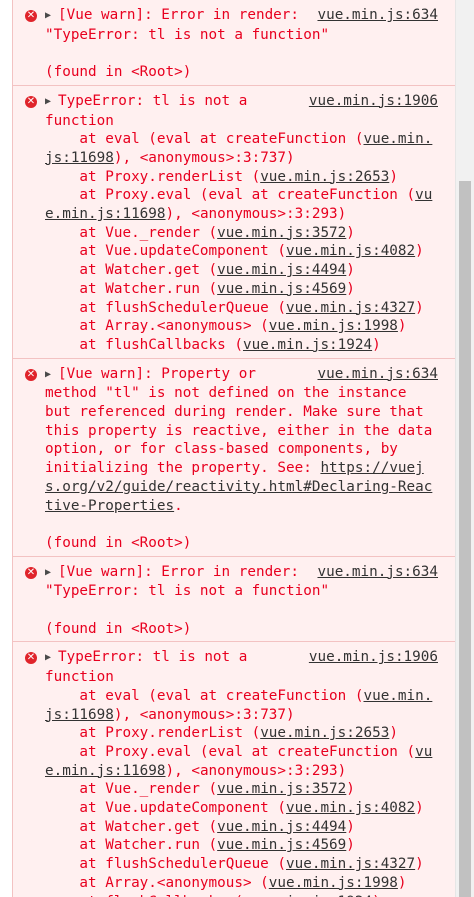 The height and width of the screenshot is (897, 474). I want to click on message-line: tive-Properties., so click(241, 506).